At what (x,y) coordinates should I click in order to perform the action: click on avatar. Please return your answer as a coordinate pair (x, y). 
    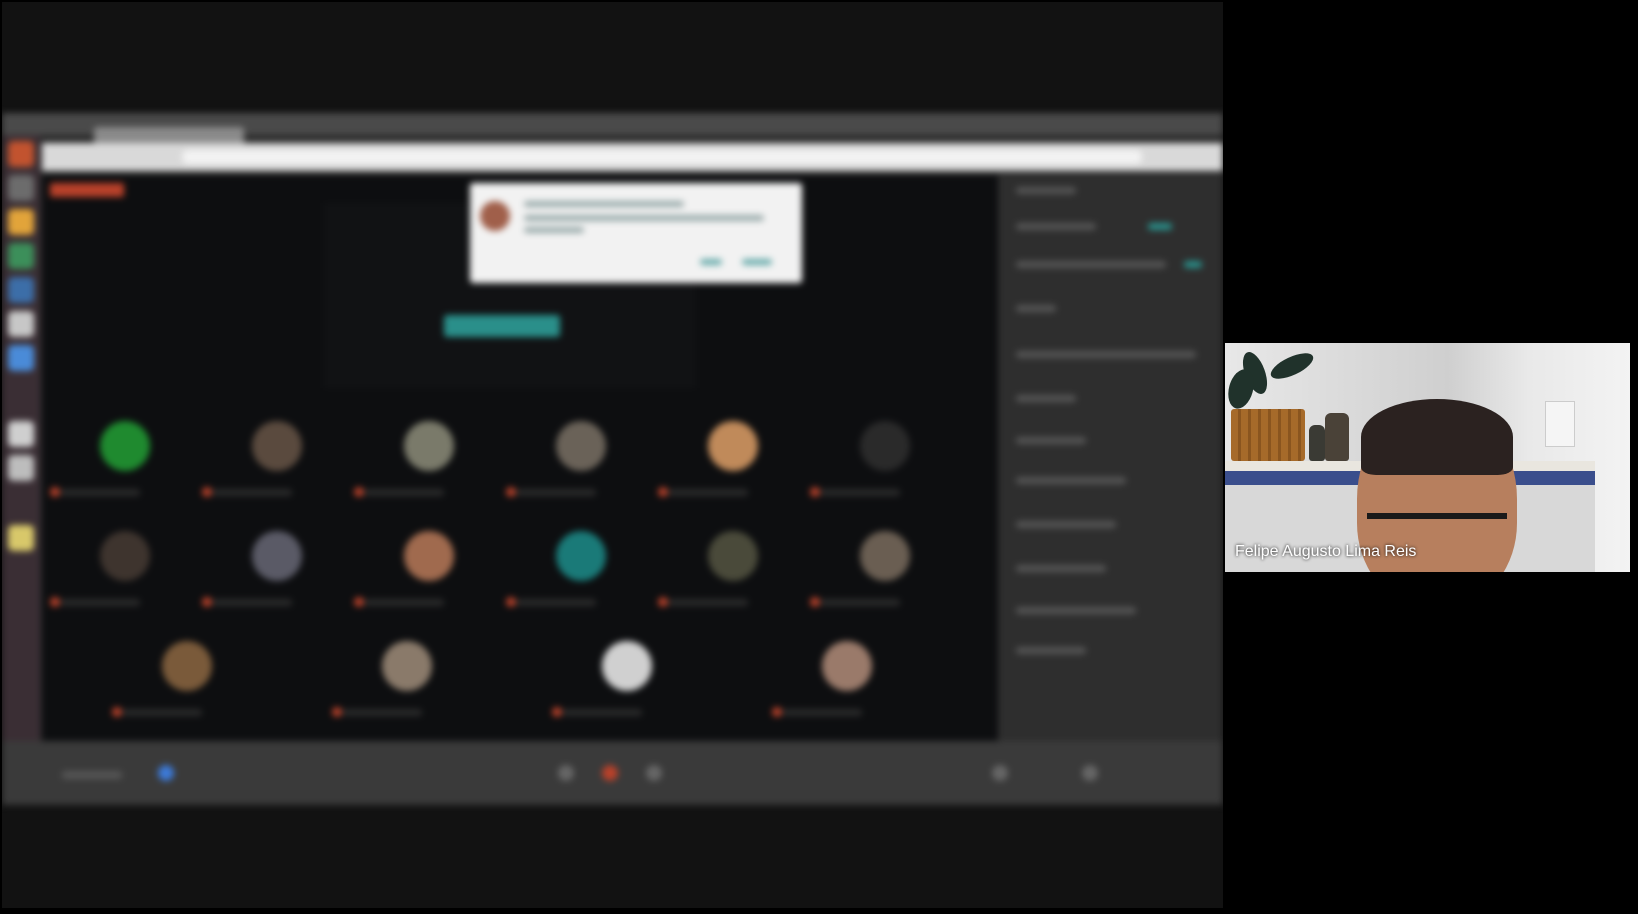
    Looking at the image, I should click on (495, 216).